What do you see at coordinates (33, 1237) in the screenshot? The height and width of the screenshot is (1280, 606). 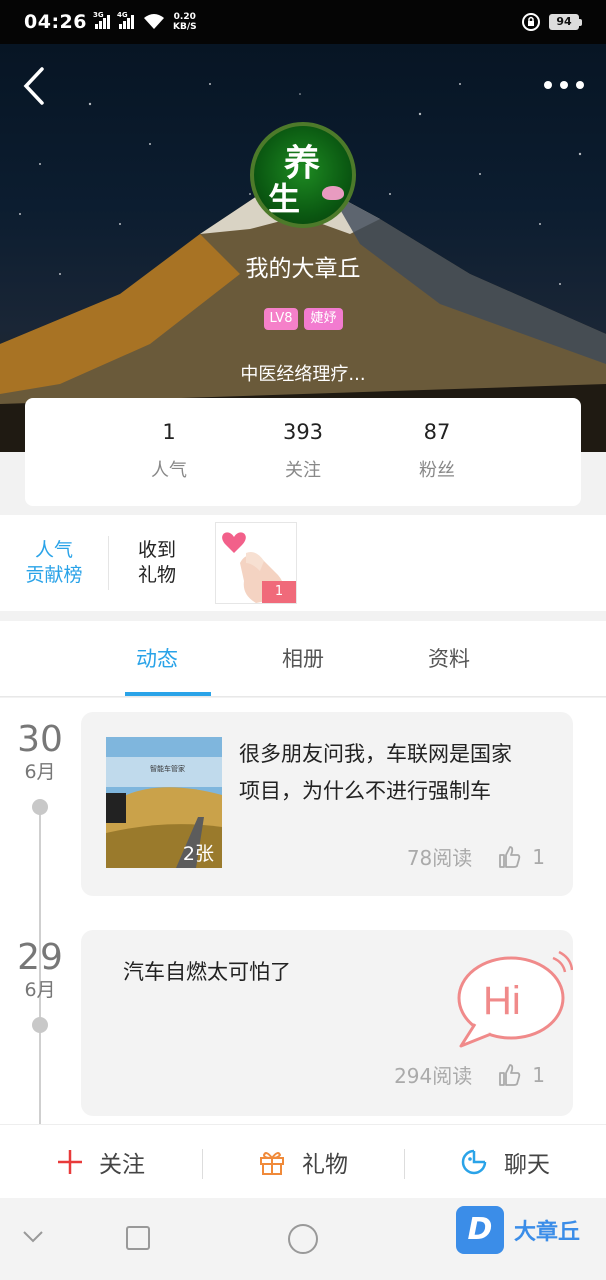 I see `chevron-down-icon` at bounding box center [33, 1237].